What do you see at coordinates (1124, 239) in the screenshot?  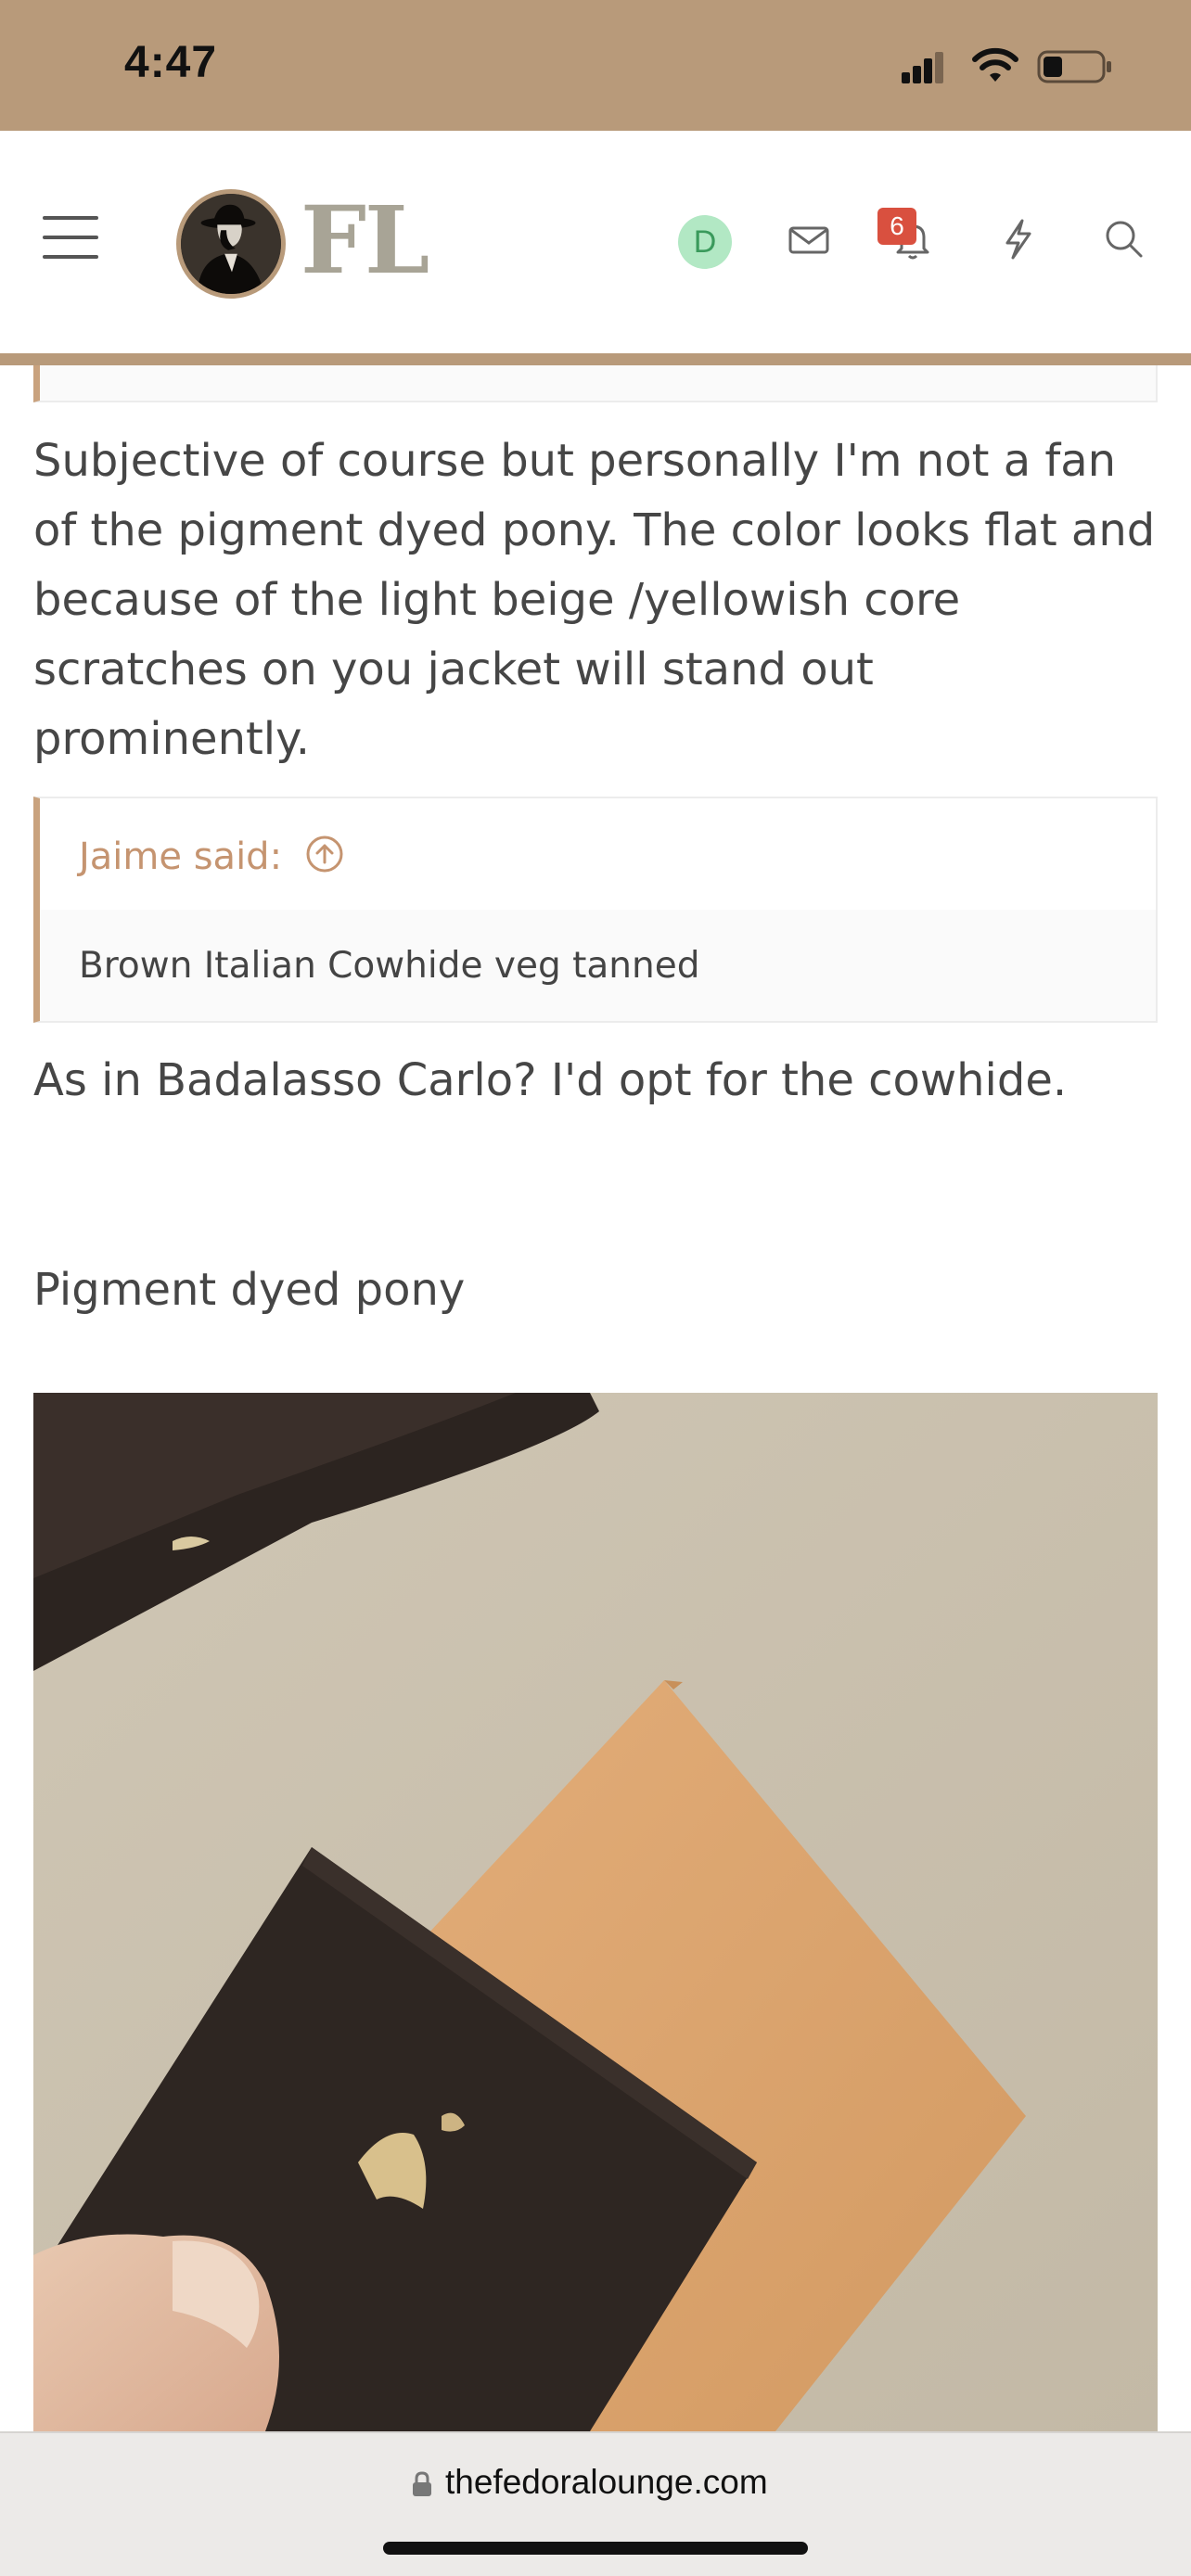 I see `search-icon` at bounding box center [1124, 239].